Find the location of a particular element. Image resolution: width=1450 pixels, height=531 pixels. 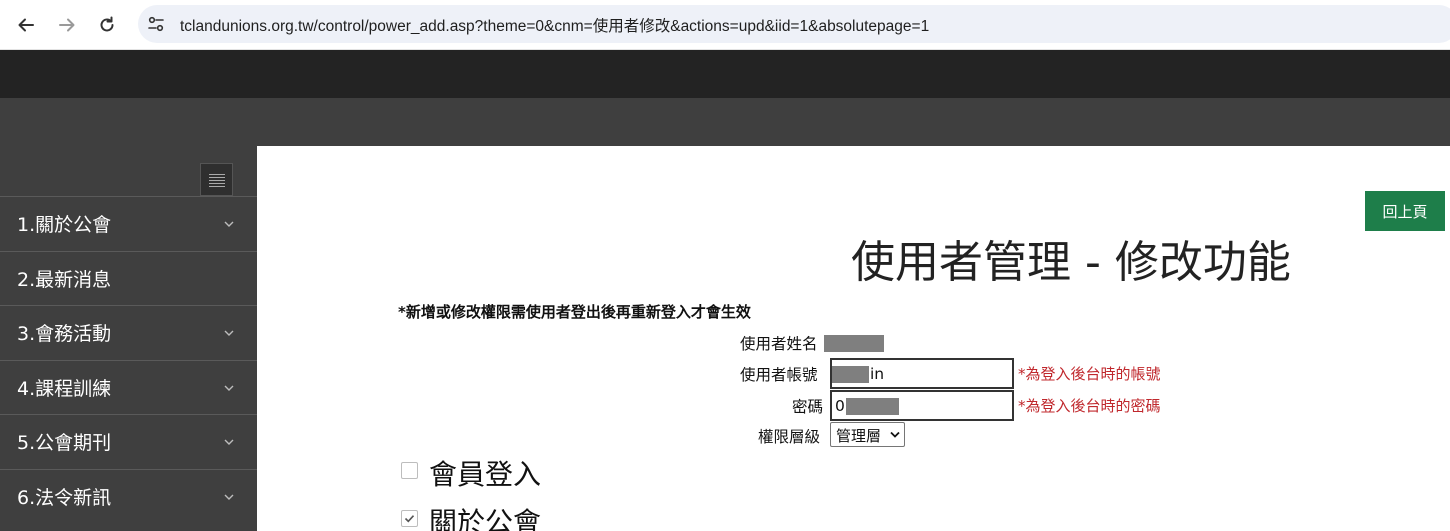

account-value: in is located at coordinates (877, 374).